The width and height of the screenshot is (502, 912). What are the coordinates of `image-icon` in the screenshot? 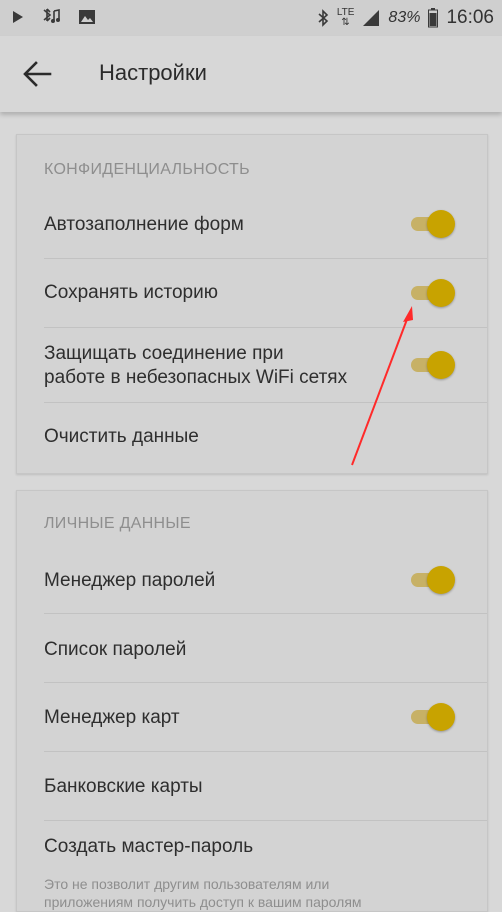 It's located at (87, 17).